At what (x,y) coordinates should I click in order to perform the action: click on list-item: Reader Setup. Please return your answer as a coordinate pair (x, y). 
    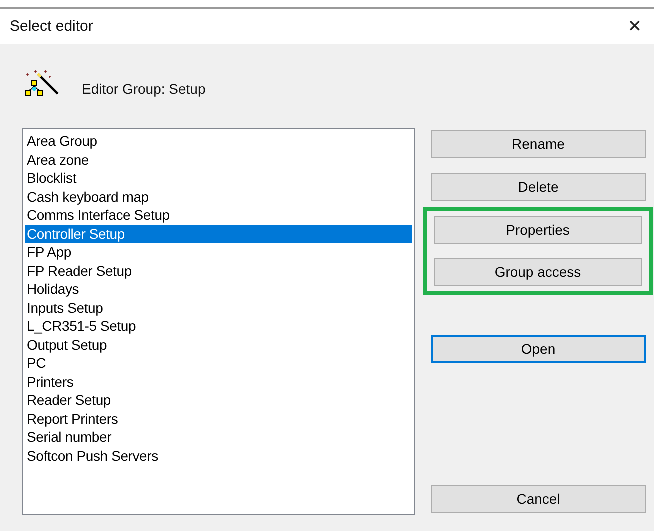
    Looking at the image, I should click on (218, 400).